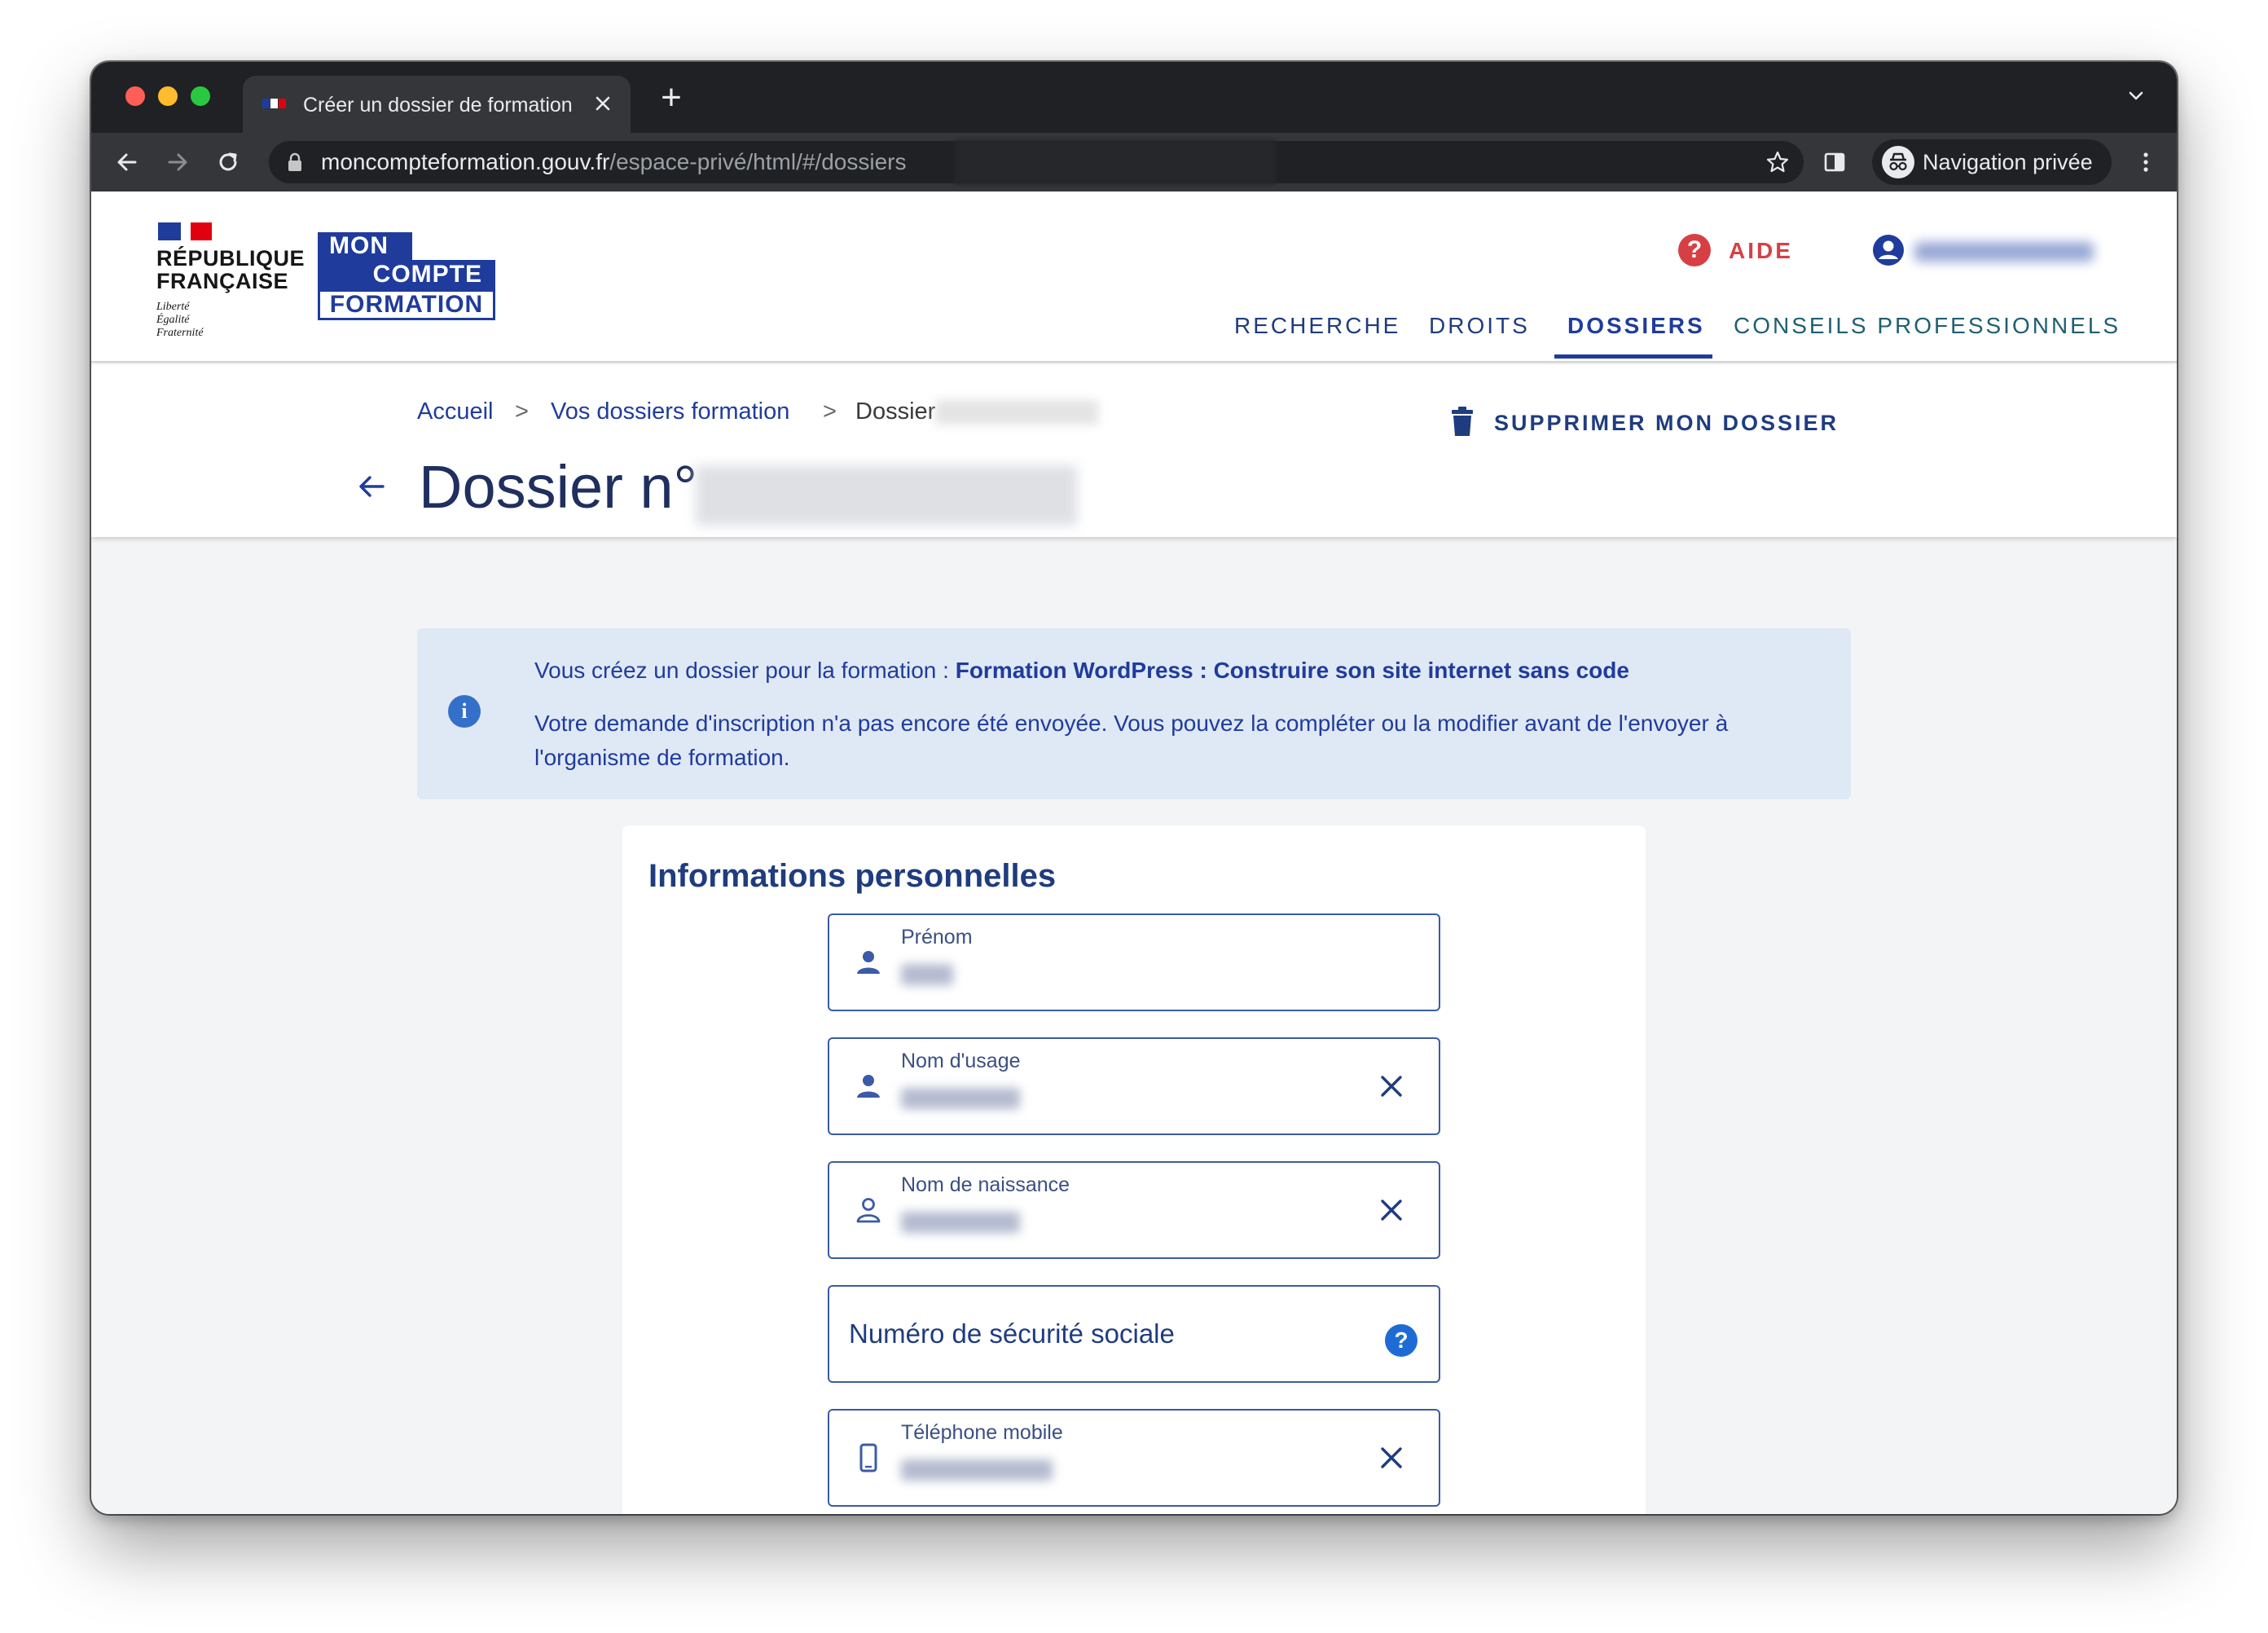 This screenshot has height=1633, width=2268. I want to click on nav-conseils-professionnels: CONSEILS PROFESSIONNELS, so click(1927, 329).